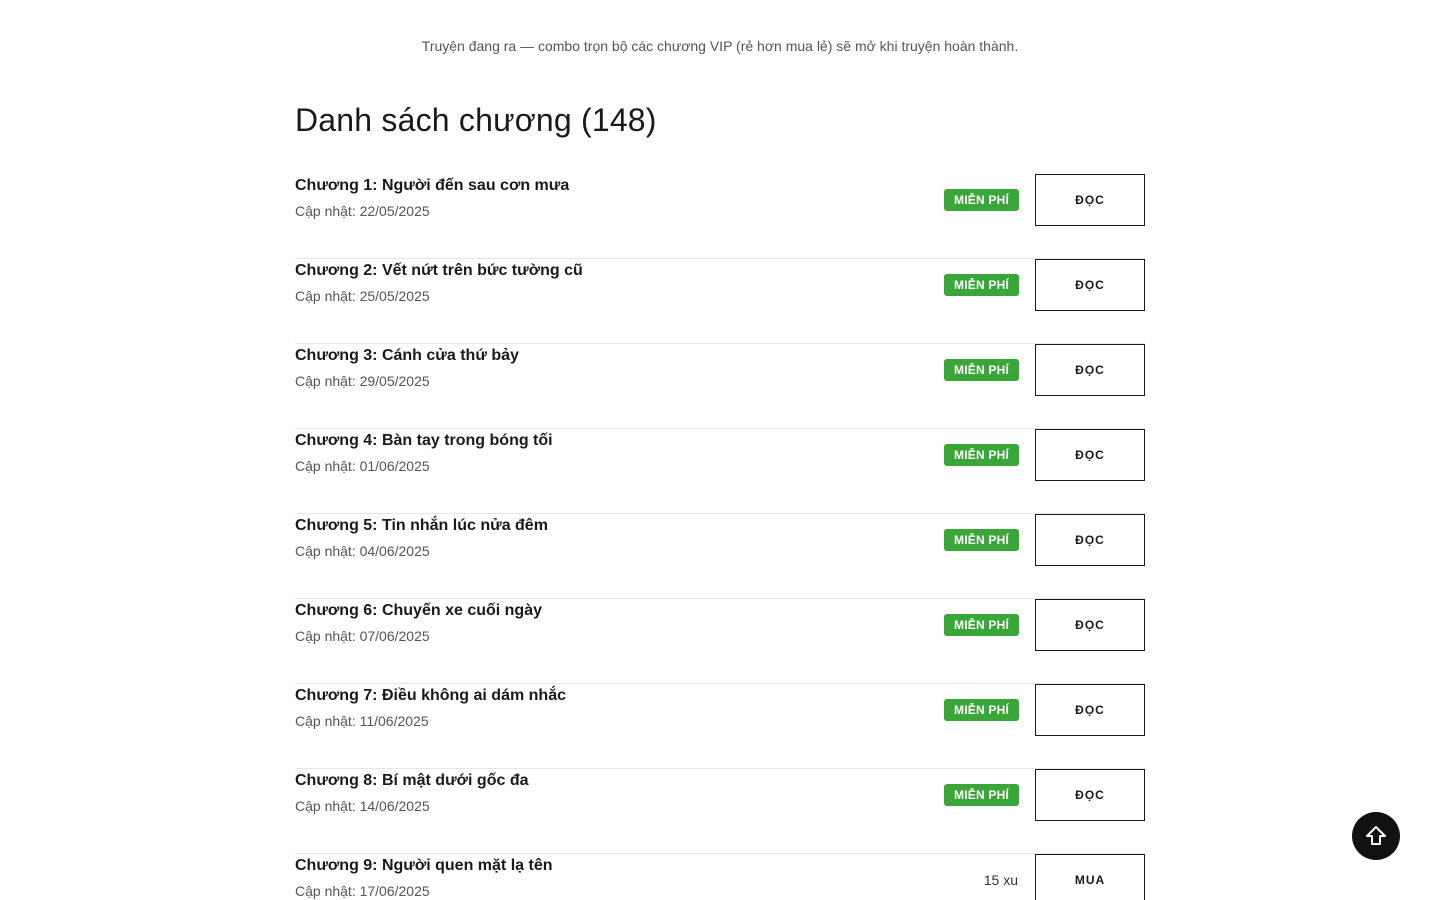 The image size is (1440, 900). What do you see at coordinates (421, 526) in the screenshot?
I see `chapter-title: Chương 5: Tin nhắn lúc nửa đêm` at bounding box center [421, 526].